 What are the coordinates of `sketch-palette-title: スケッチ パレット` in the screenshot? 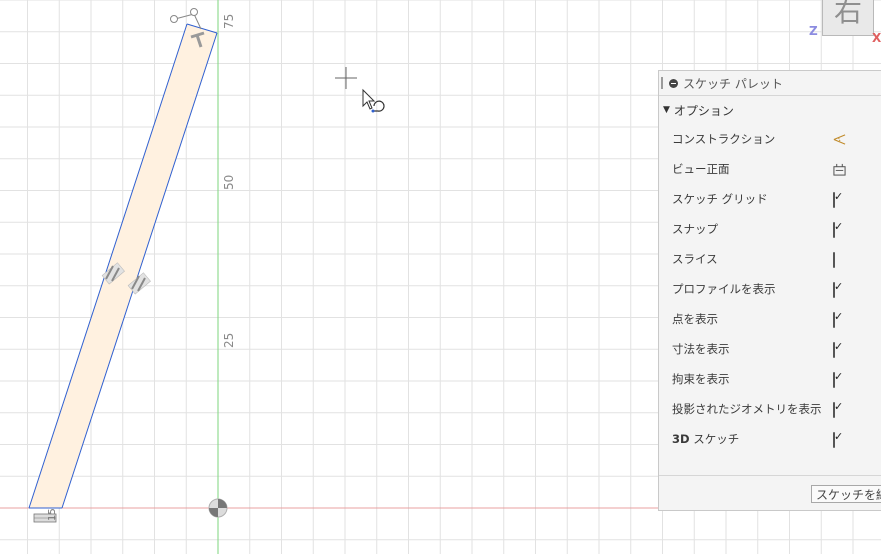 It's located at (733, 83).